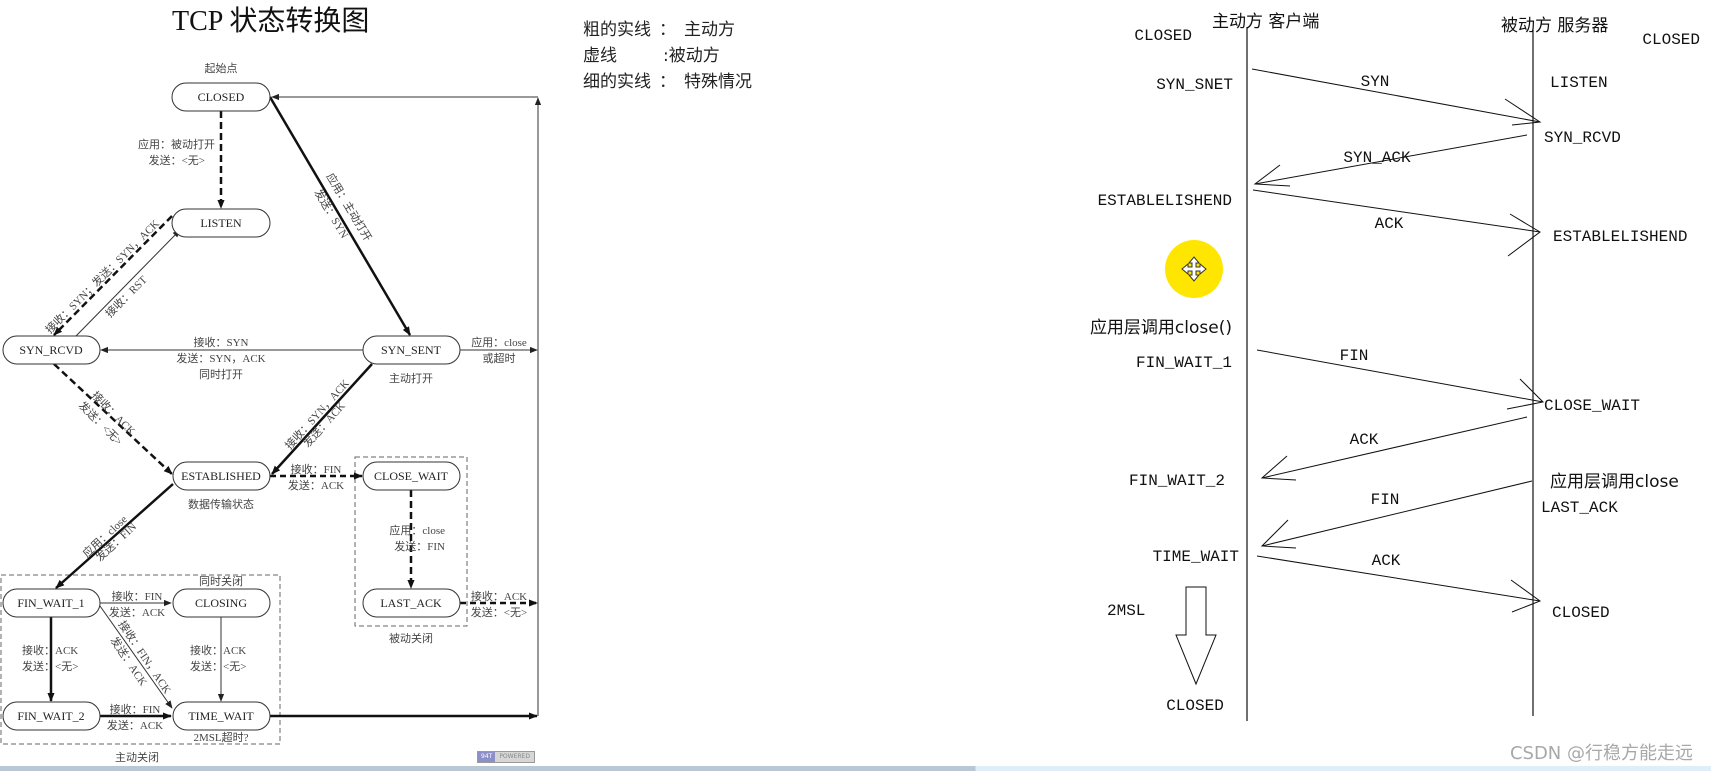 Image resolution: width=1711 pixels, height=771 pixels. I want to click on annot-data-transfer: 数据传输状态, so click(221, 504).